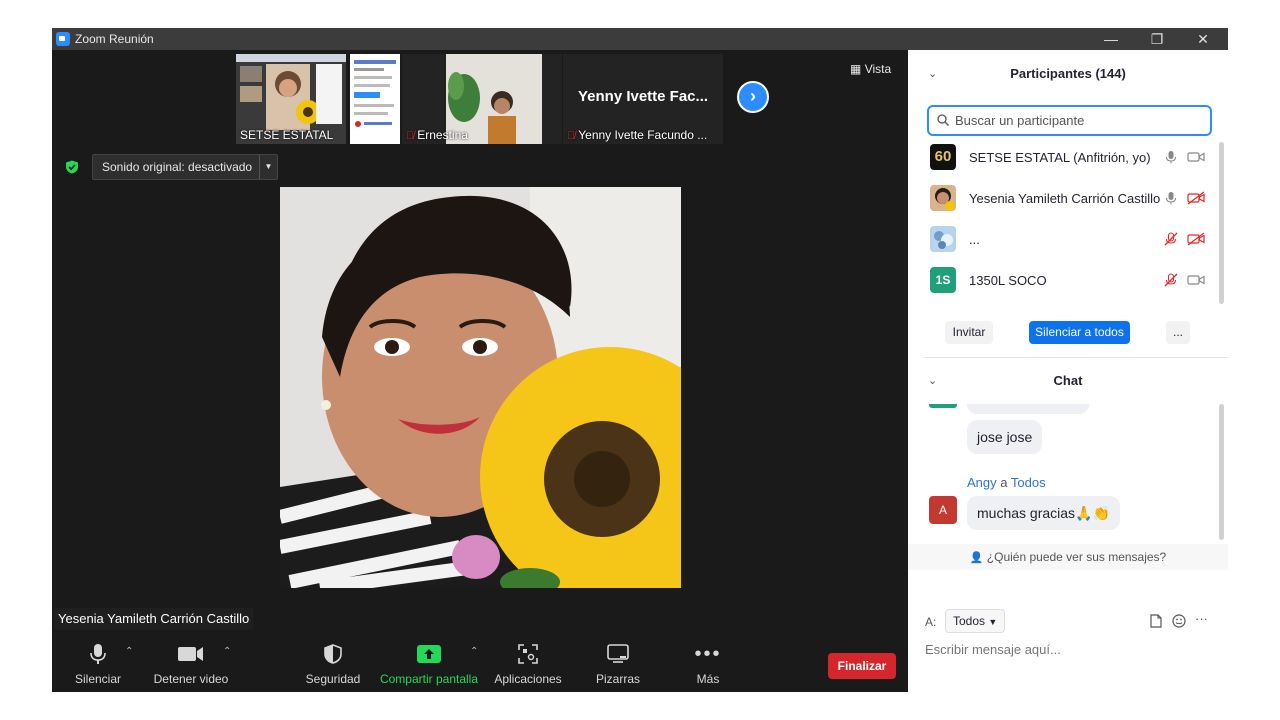 The height and width of the screenshot is (720, 1280). What do you see at coordinates (618, 663) in the screenshot?
I see `whiteboards-button: Pizarras` at bounding box center [618, 663].